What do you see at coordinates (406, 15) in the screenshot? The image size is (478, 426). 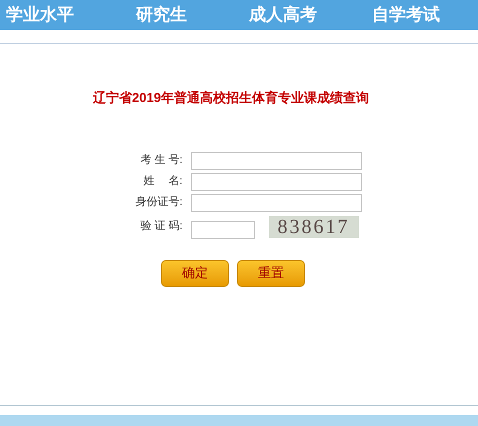 I see `nav-link: 自学考试` at bounding box center [406, 15].